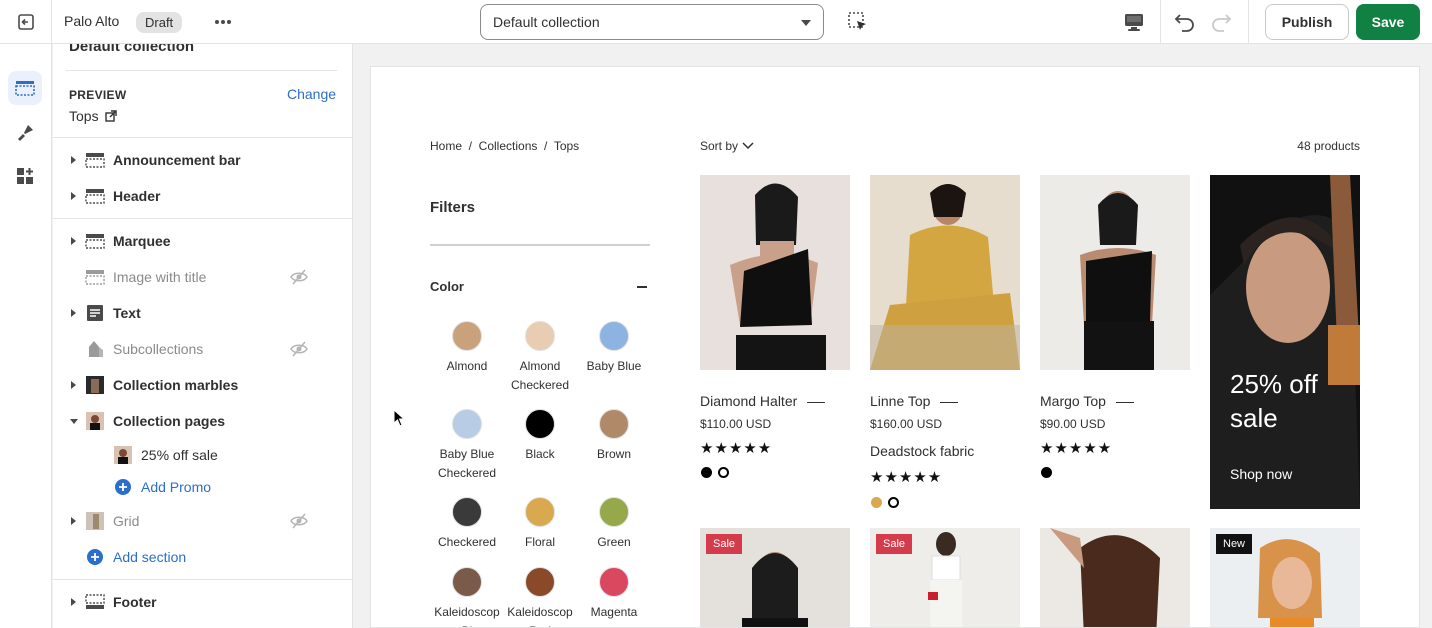 The width and height of the screenshot is (1432, 628). I want to click on section-marquee: Marquee, so click(202, 241).